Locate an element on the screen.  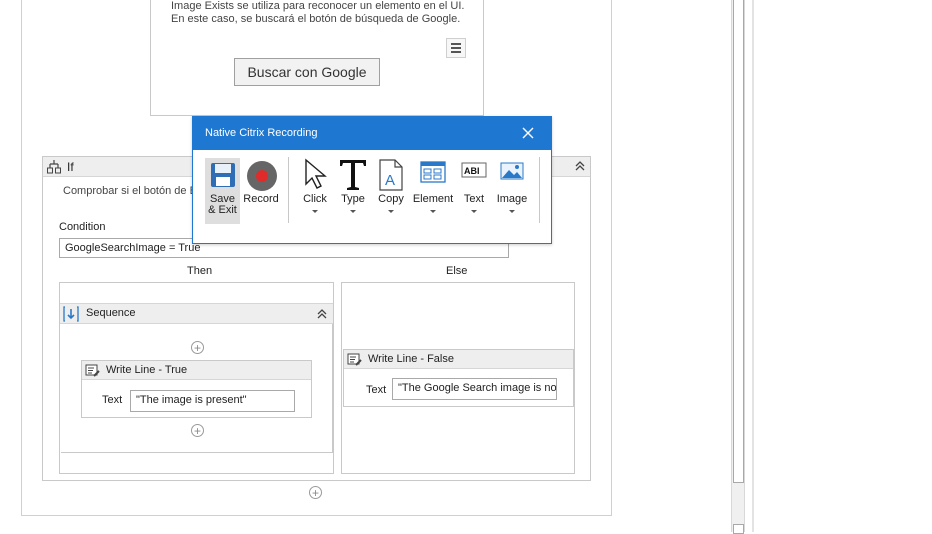
write-line-icon is located at coordinates (92, 372).